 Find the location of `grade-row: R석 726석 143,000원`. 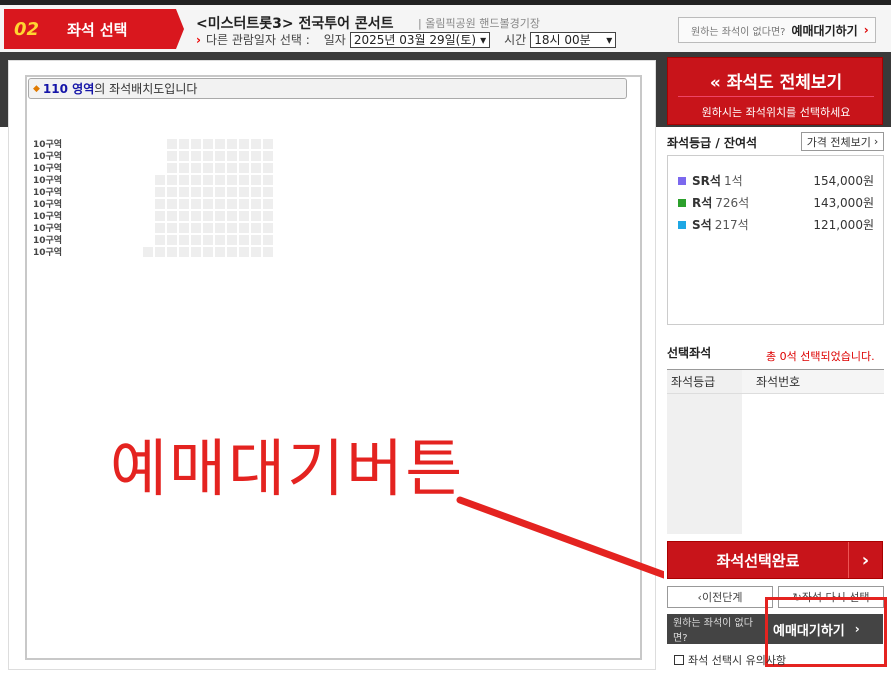

grade-row: R석 726석 143,000원 is located at coordinates (778, 202).